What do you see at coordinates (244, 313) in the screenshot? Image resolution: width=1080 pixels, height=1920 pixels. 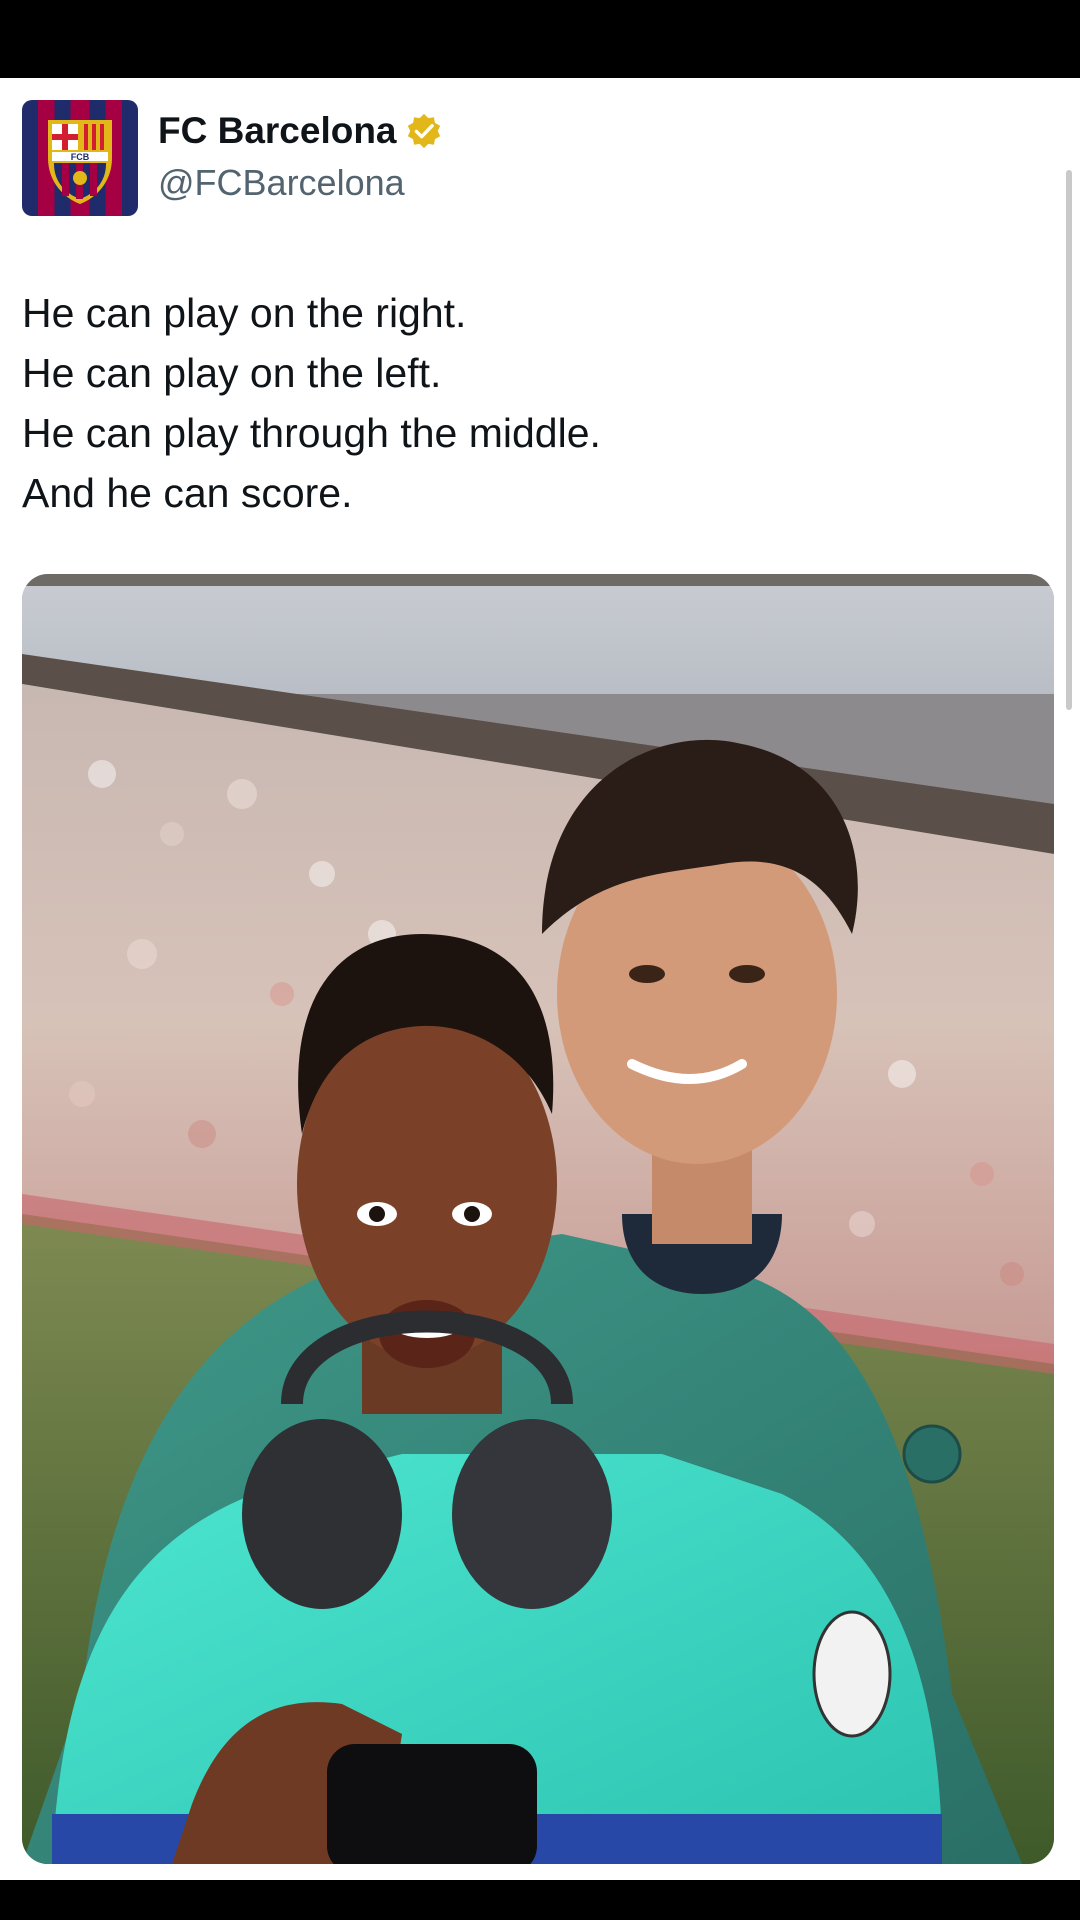 I see `tweet-text-line: He can play on the right.` at bounding box center [244, 313].